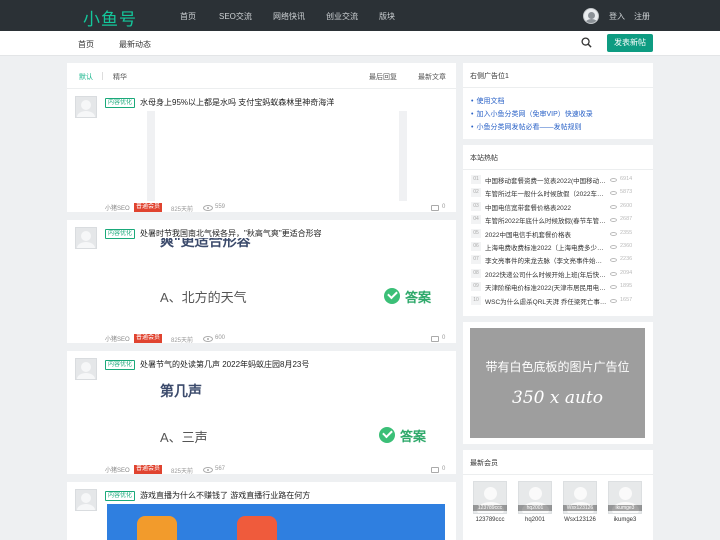 The height and width of the screenshot is (540, 720). Describe the element at coordinates (546, 287) in the screenshot. I see `hot-post-title: 天津阶梯电价标准2022(天津市居民用电收费标准)` at that location.